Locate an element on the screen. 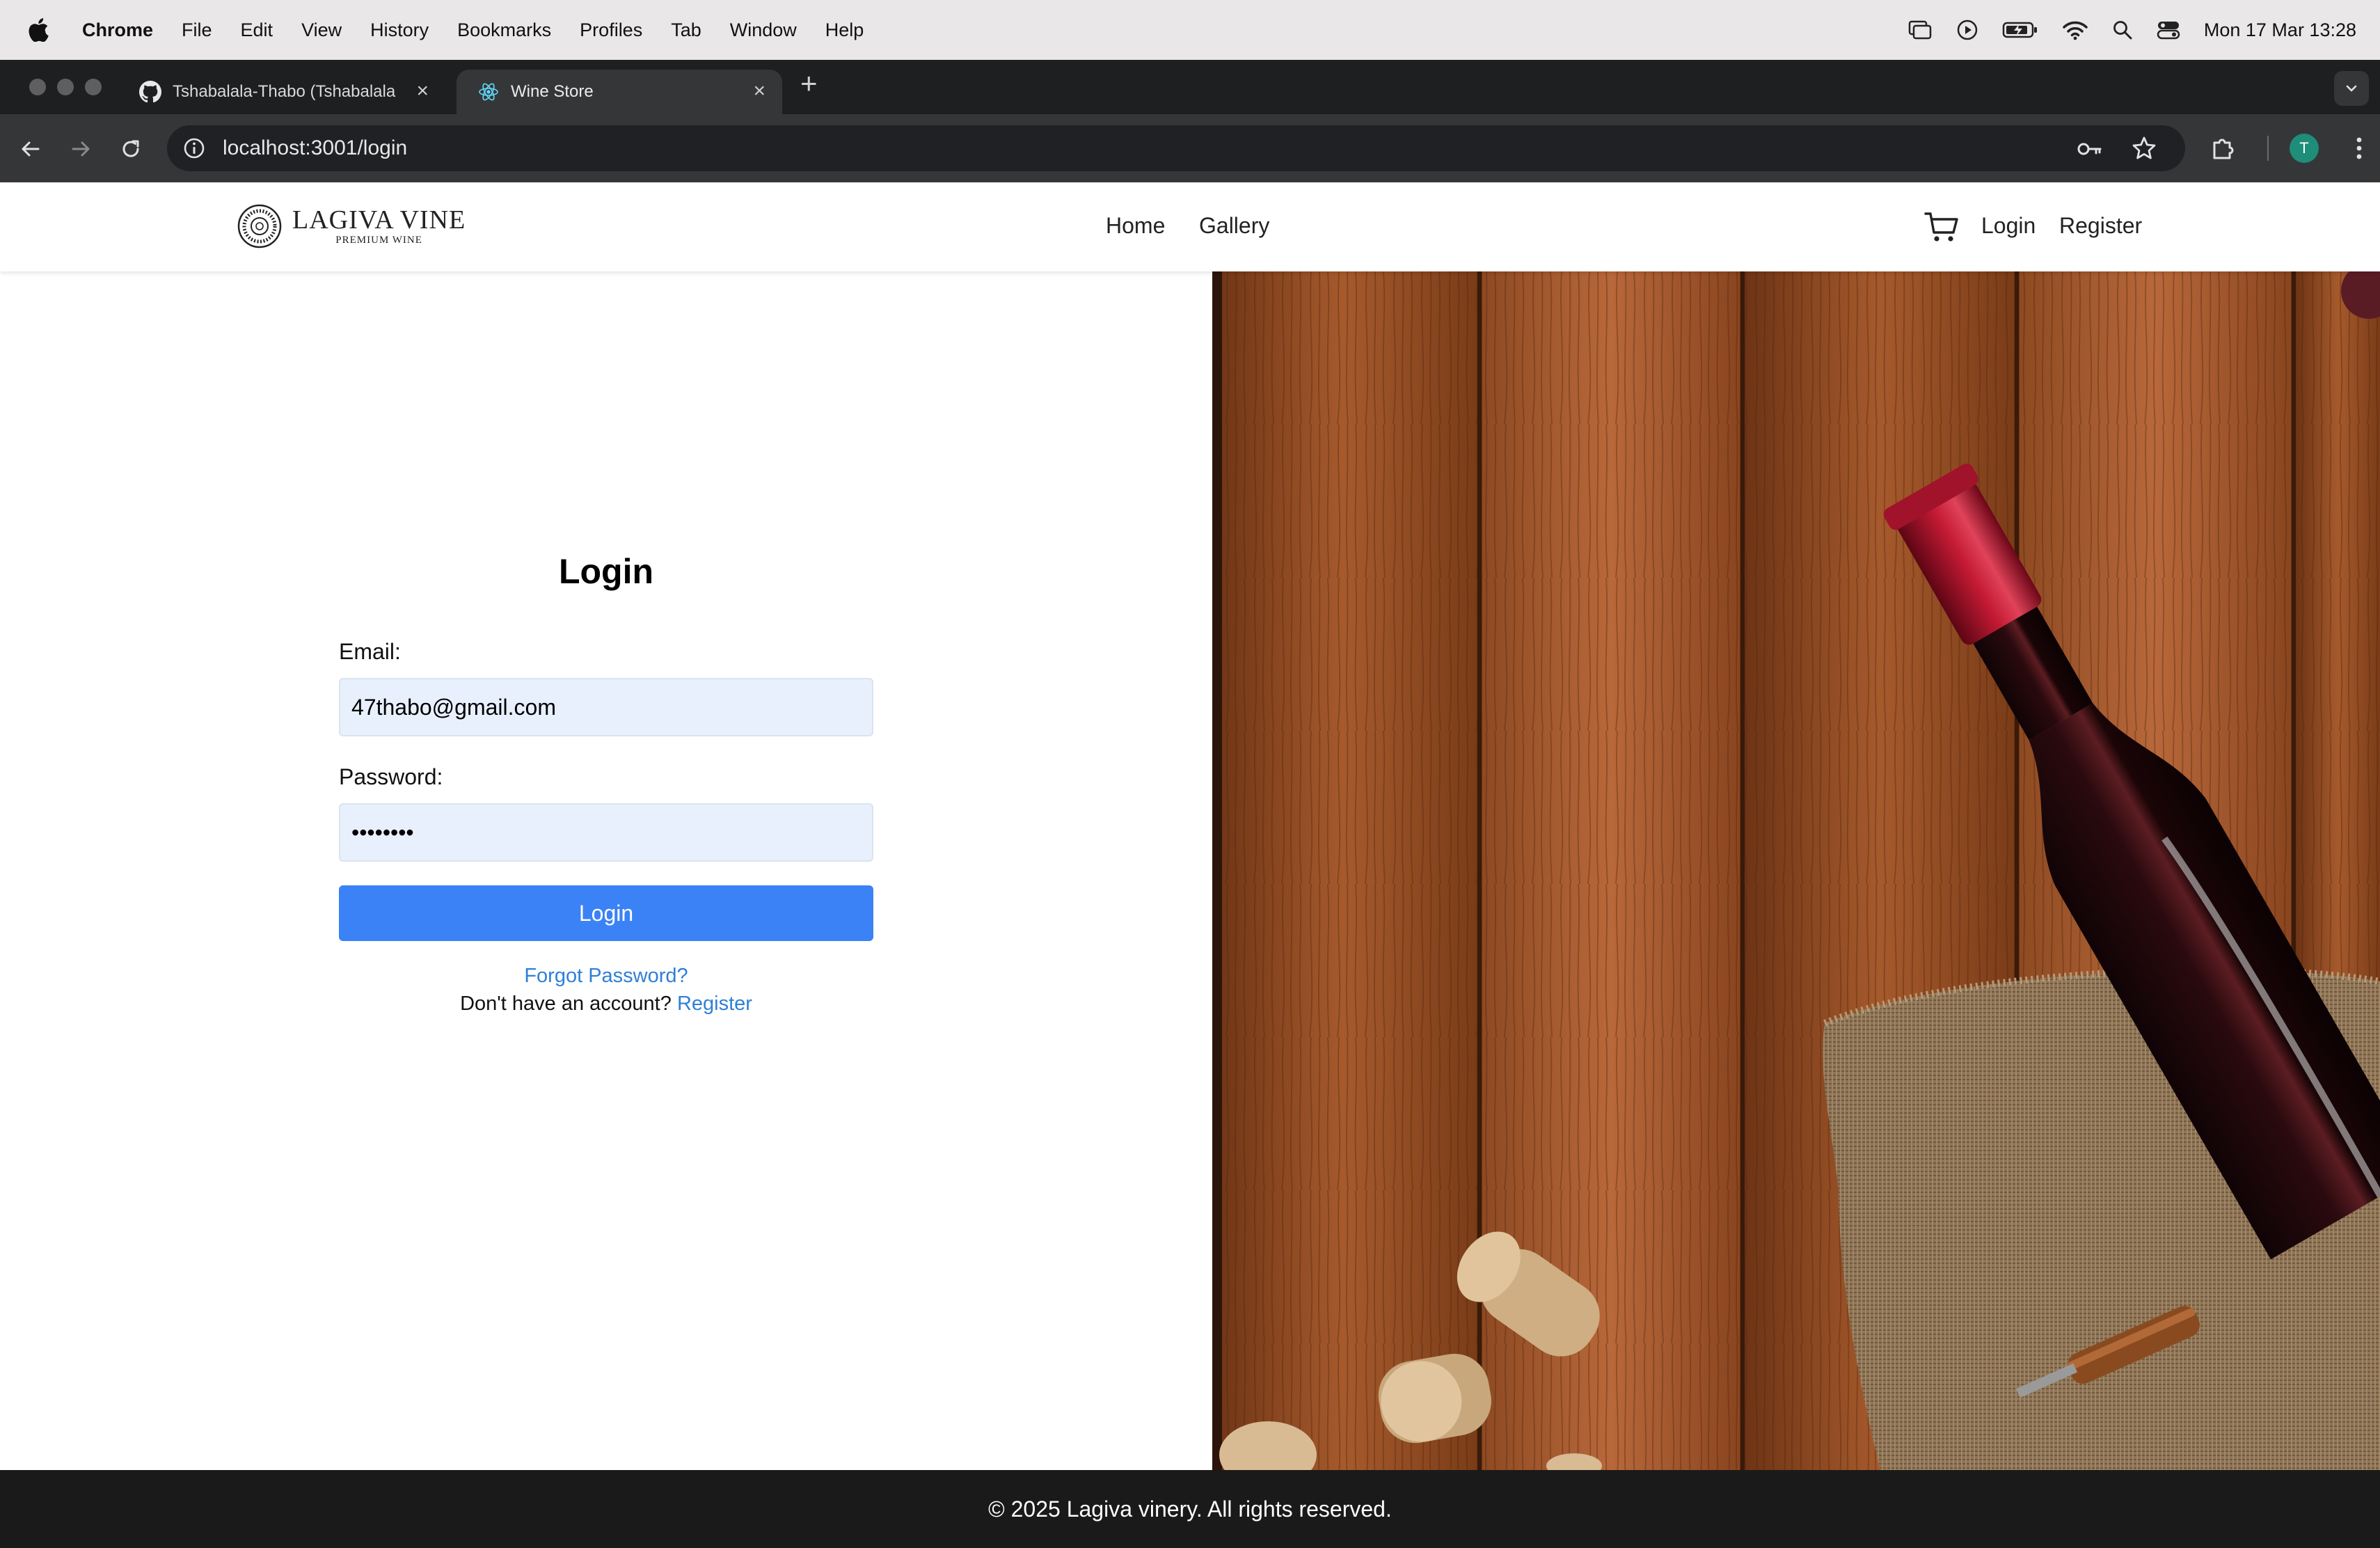 The image size is (2380, 1548). password-label: Password: is located at coordinates (391, 776).